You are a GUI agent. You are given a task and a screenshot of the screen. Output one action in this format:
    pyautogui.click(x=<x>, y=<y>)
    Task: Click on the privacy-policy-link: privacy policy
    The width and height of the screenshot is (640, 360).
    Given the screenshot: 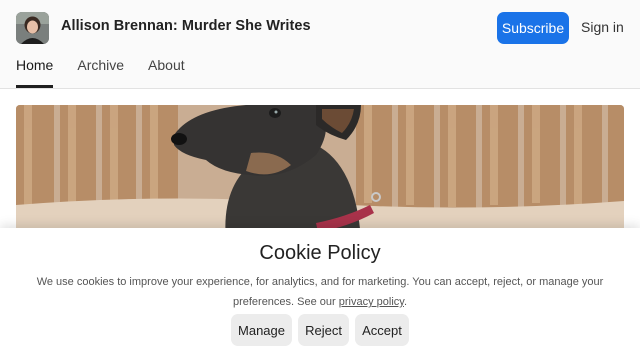 What is the action you would take?
    pyautogui.click(x=371, y=302)
    